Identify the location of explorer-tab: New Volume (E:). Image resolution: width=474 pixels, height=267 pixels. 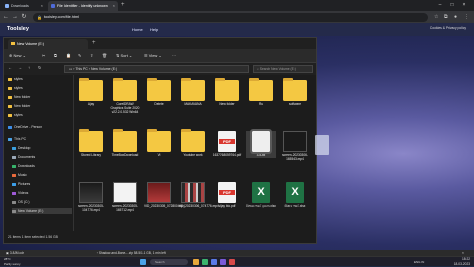
(48, 44).